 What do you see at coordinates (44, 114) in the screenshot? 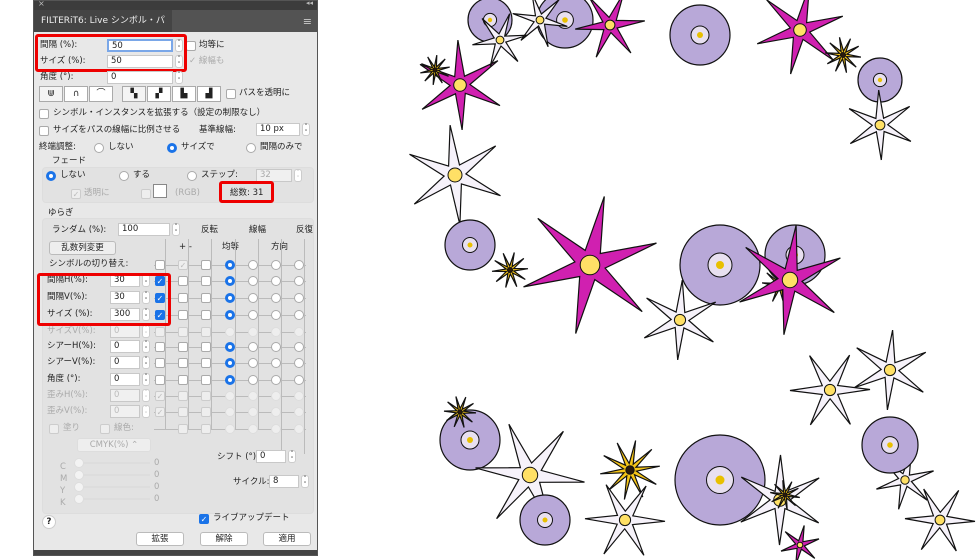
I see `expand-instance-checkbox` at bounding box center [44, 114].